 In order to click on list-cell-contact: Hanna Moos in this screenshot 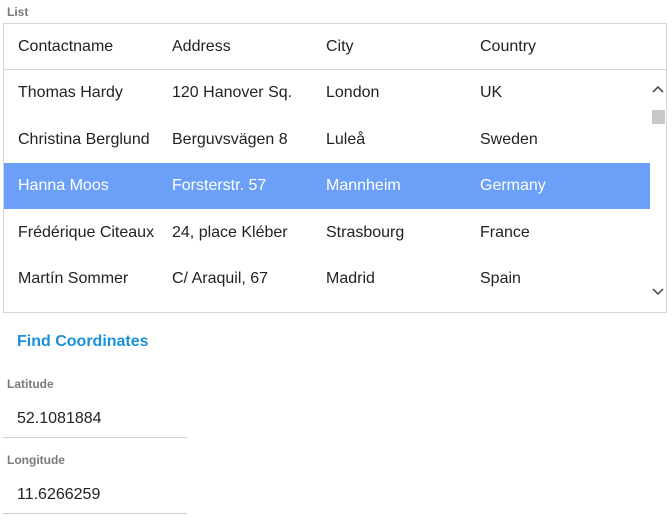, I will do `click(63, 185)`.